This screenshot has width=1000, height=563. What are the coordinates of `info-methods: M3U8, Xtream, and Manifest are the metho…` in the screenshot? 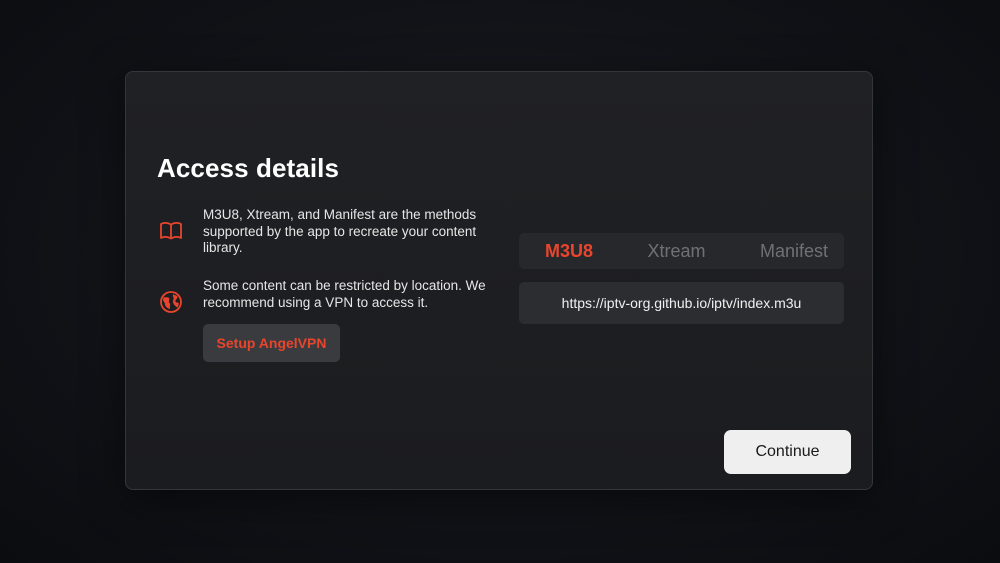 It's located at (325, 232).